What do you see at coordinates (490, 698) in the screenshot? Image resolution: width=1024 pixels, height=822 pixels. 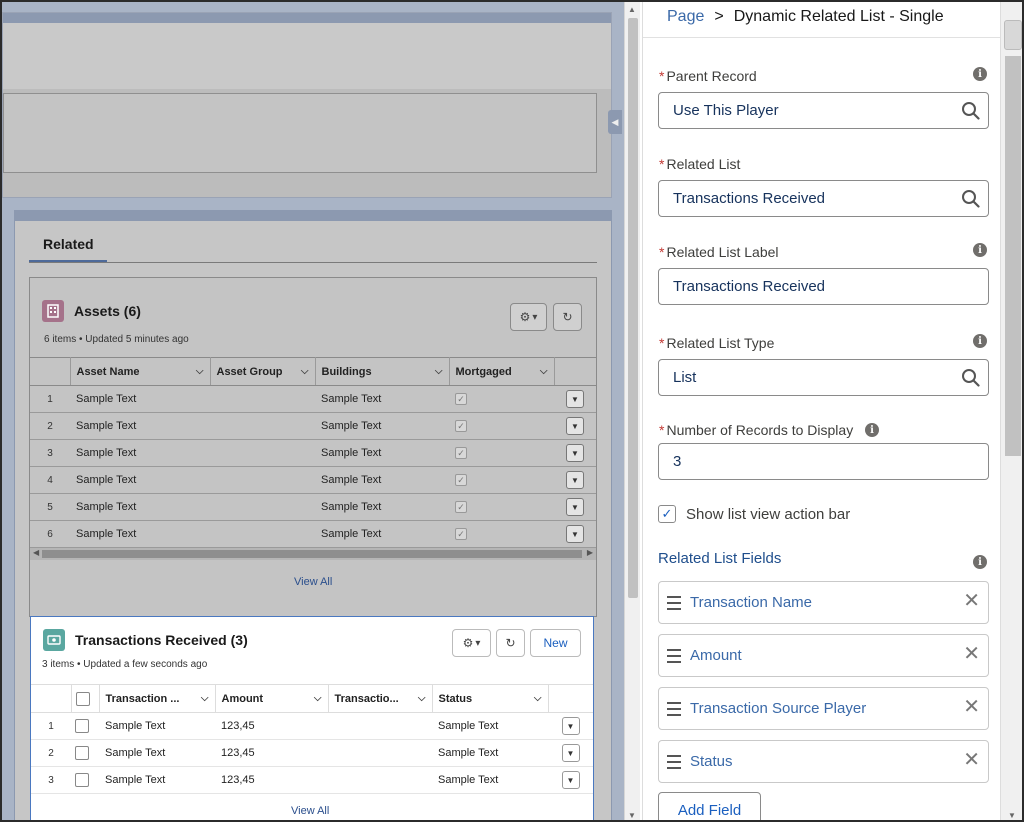 I see `column-header: Status ⌵` at bounding box center [490, 698].